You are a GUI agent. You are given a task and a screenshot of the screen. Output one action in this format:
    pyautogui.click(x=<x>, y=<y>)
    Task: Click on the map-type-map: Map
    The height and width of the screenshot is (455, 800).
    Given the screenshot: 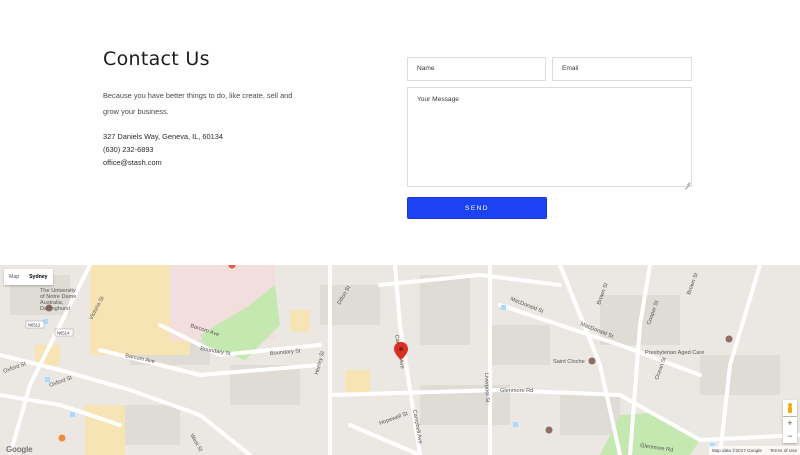 What is the action you would take?
    pyautogui.click(x=14, y=277)
    